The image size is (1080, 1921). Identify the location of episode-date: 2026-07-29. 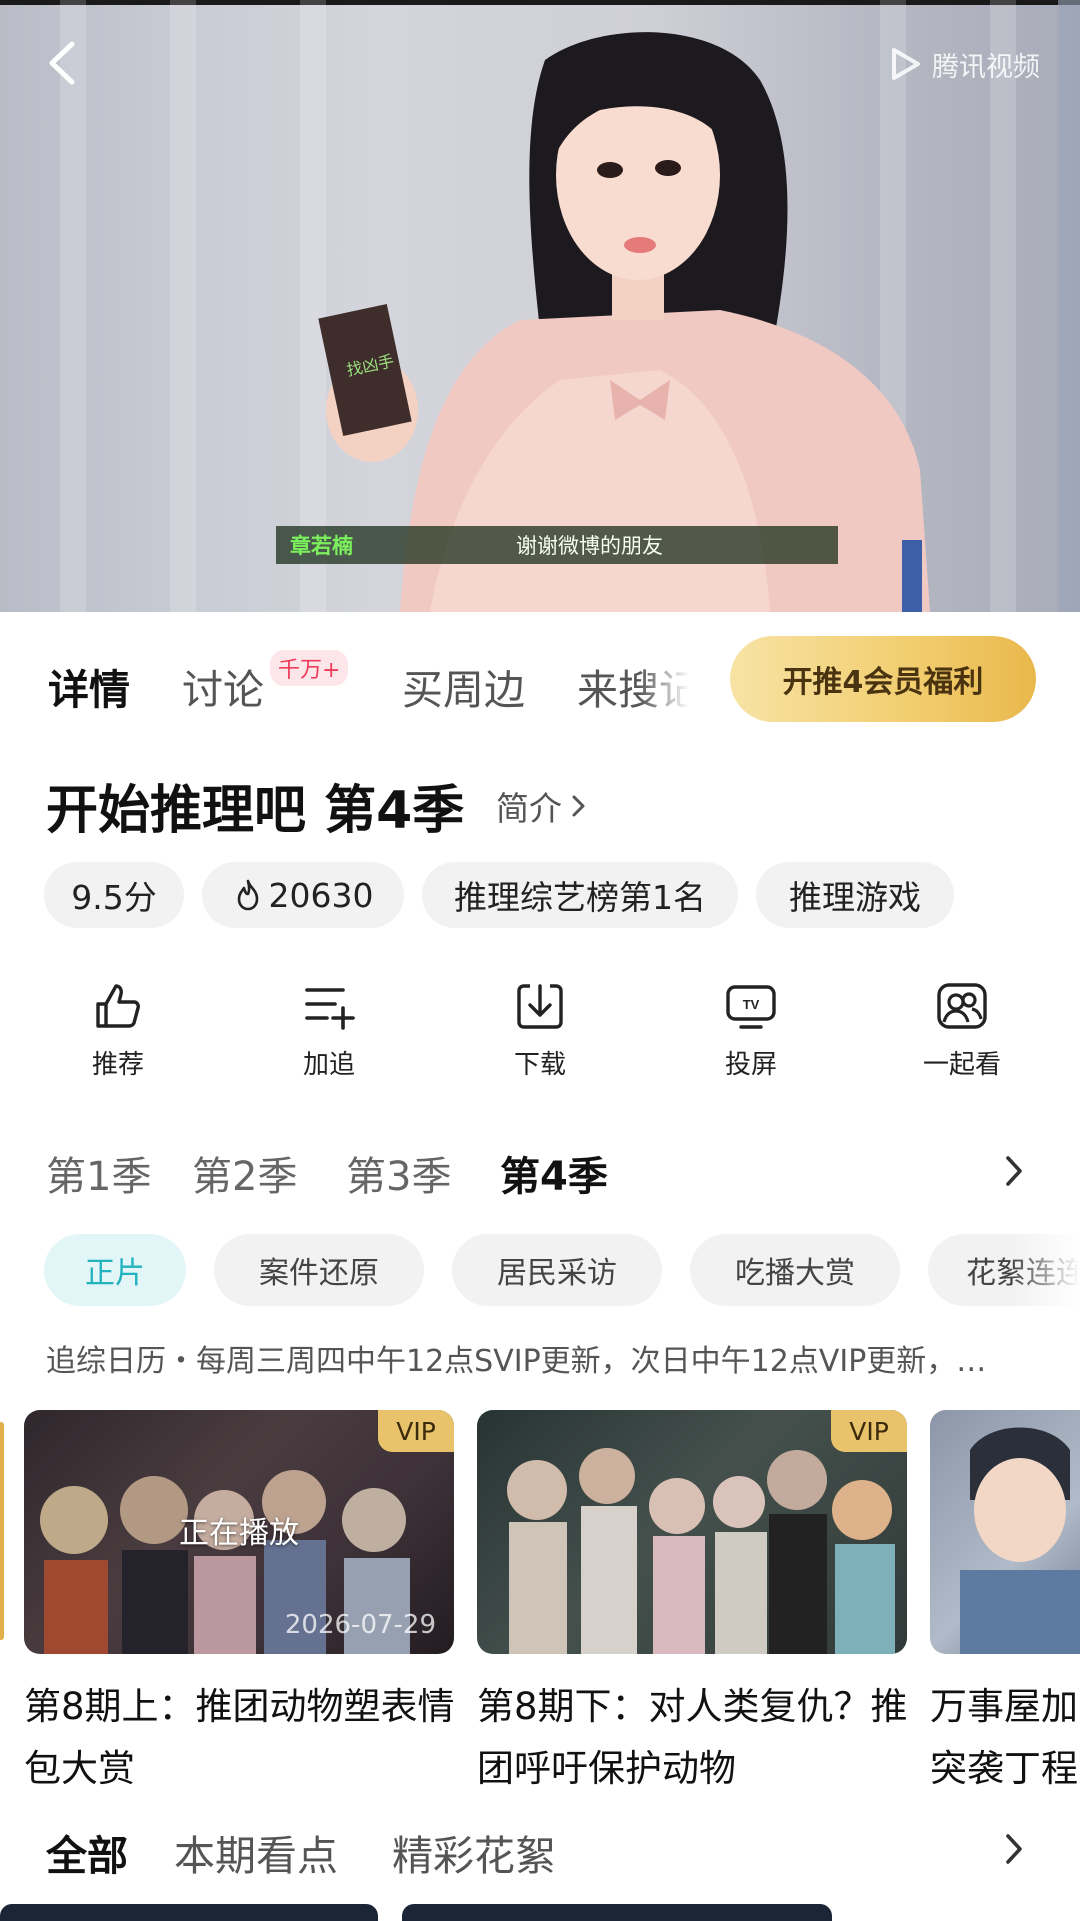
(360, 1625).